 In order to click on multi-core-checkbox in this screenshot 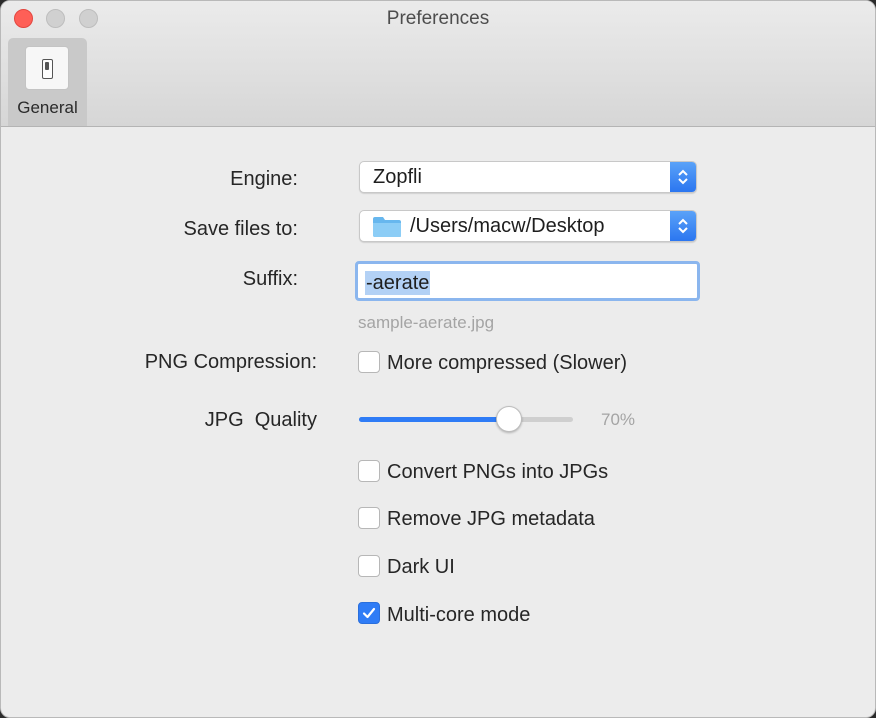, I will do `click(369, 613)`.